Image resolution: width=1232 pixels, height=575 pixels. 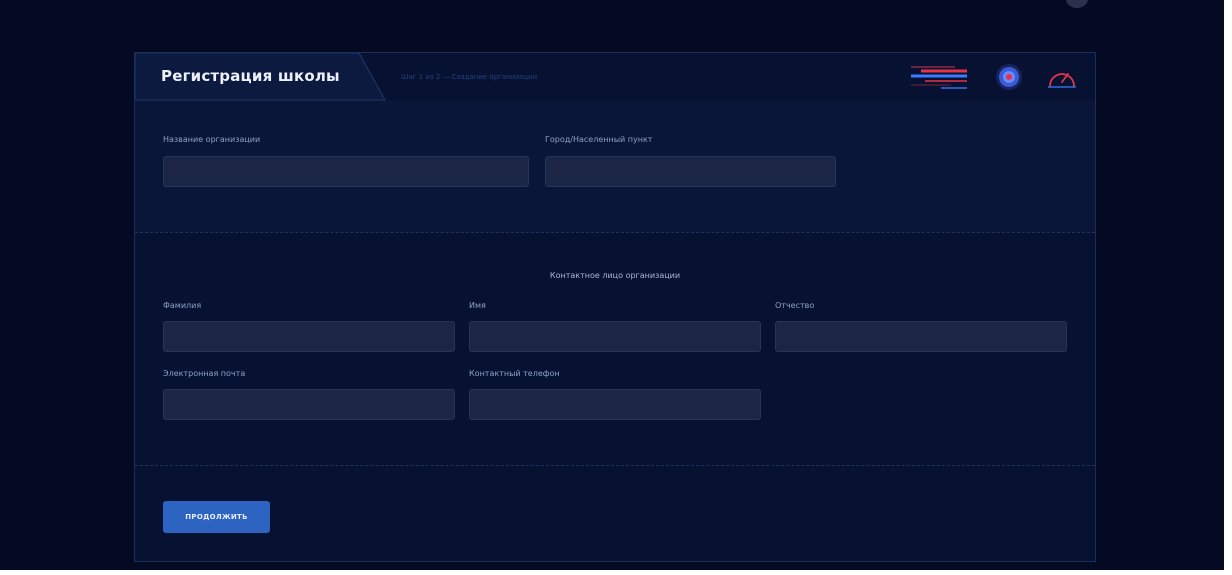 I want to click on page-title: Регистрация школы, so click(x=250, y=76).